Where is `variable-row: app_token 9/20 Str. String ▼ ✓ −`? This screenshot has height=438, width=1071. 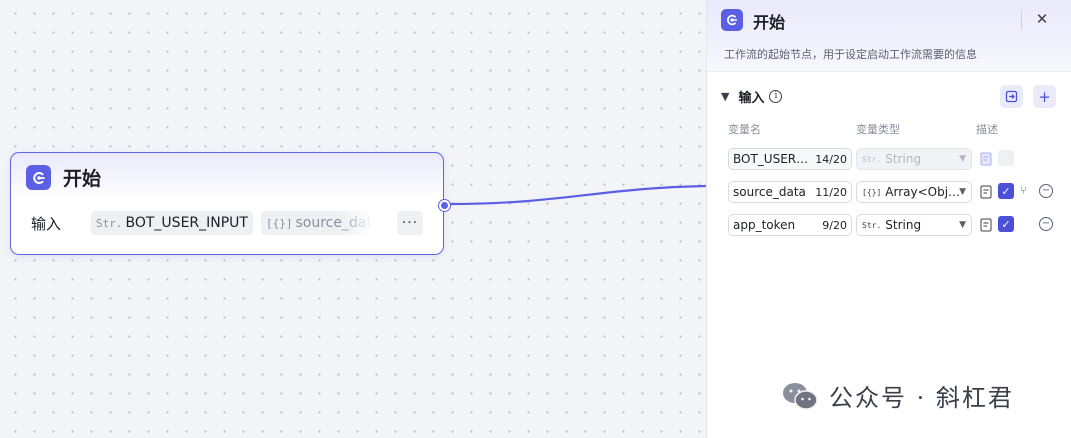 variable-row: app_token 9/20 Str. String ▼ ✓ − is located at coordinates (893, 225).